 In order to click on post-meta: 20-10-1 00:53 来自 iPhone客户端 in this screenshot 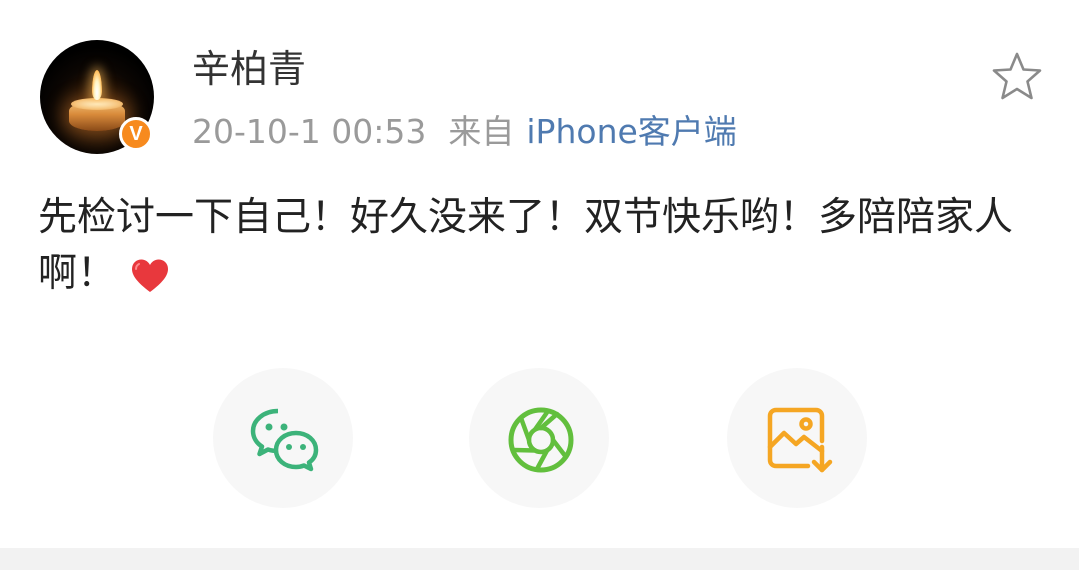, I will do `click(464, 132)`.